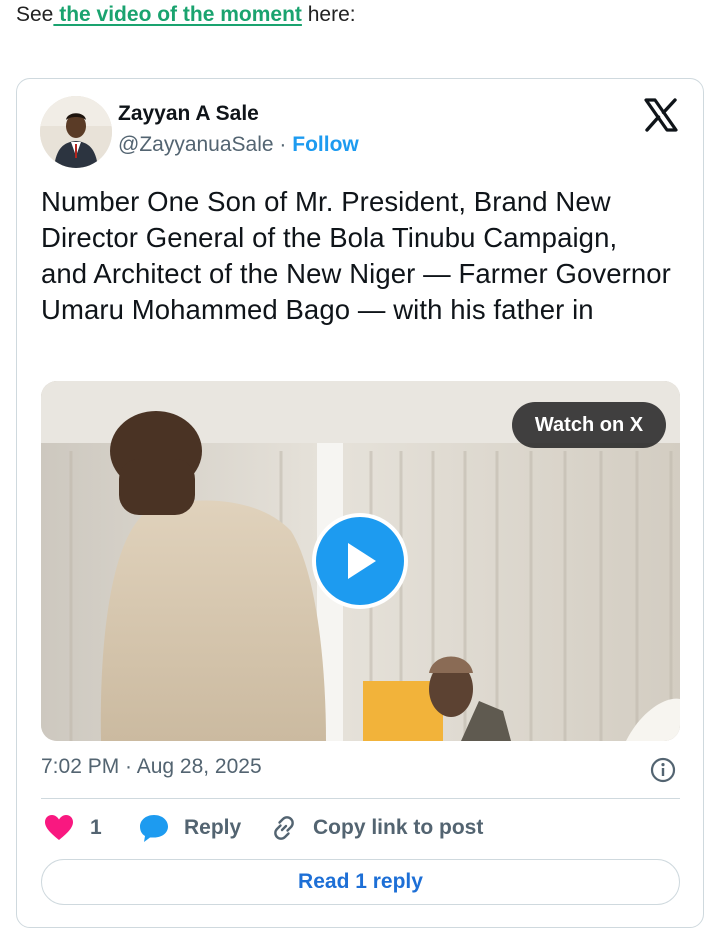  I want to click on post-timestamp: 7:02 PM · Aug 28, 2025, so click(151, 767).